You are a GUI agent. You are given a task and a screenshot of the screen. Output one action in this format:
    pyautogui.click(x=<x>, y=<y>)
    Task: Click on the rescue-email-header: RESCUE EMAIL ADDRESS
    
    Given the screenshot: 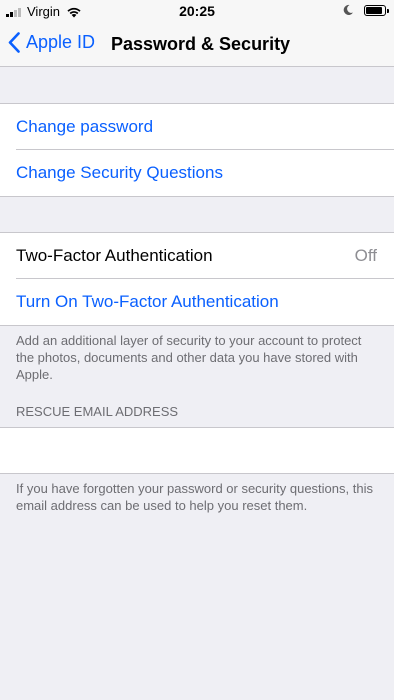 What is the action you would take?
    pyautogui.click(x=97, y=411)
    